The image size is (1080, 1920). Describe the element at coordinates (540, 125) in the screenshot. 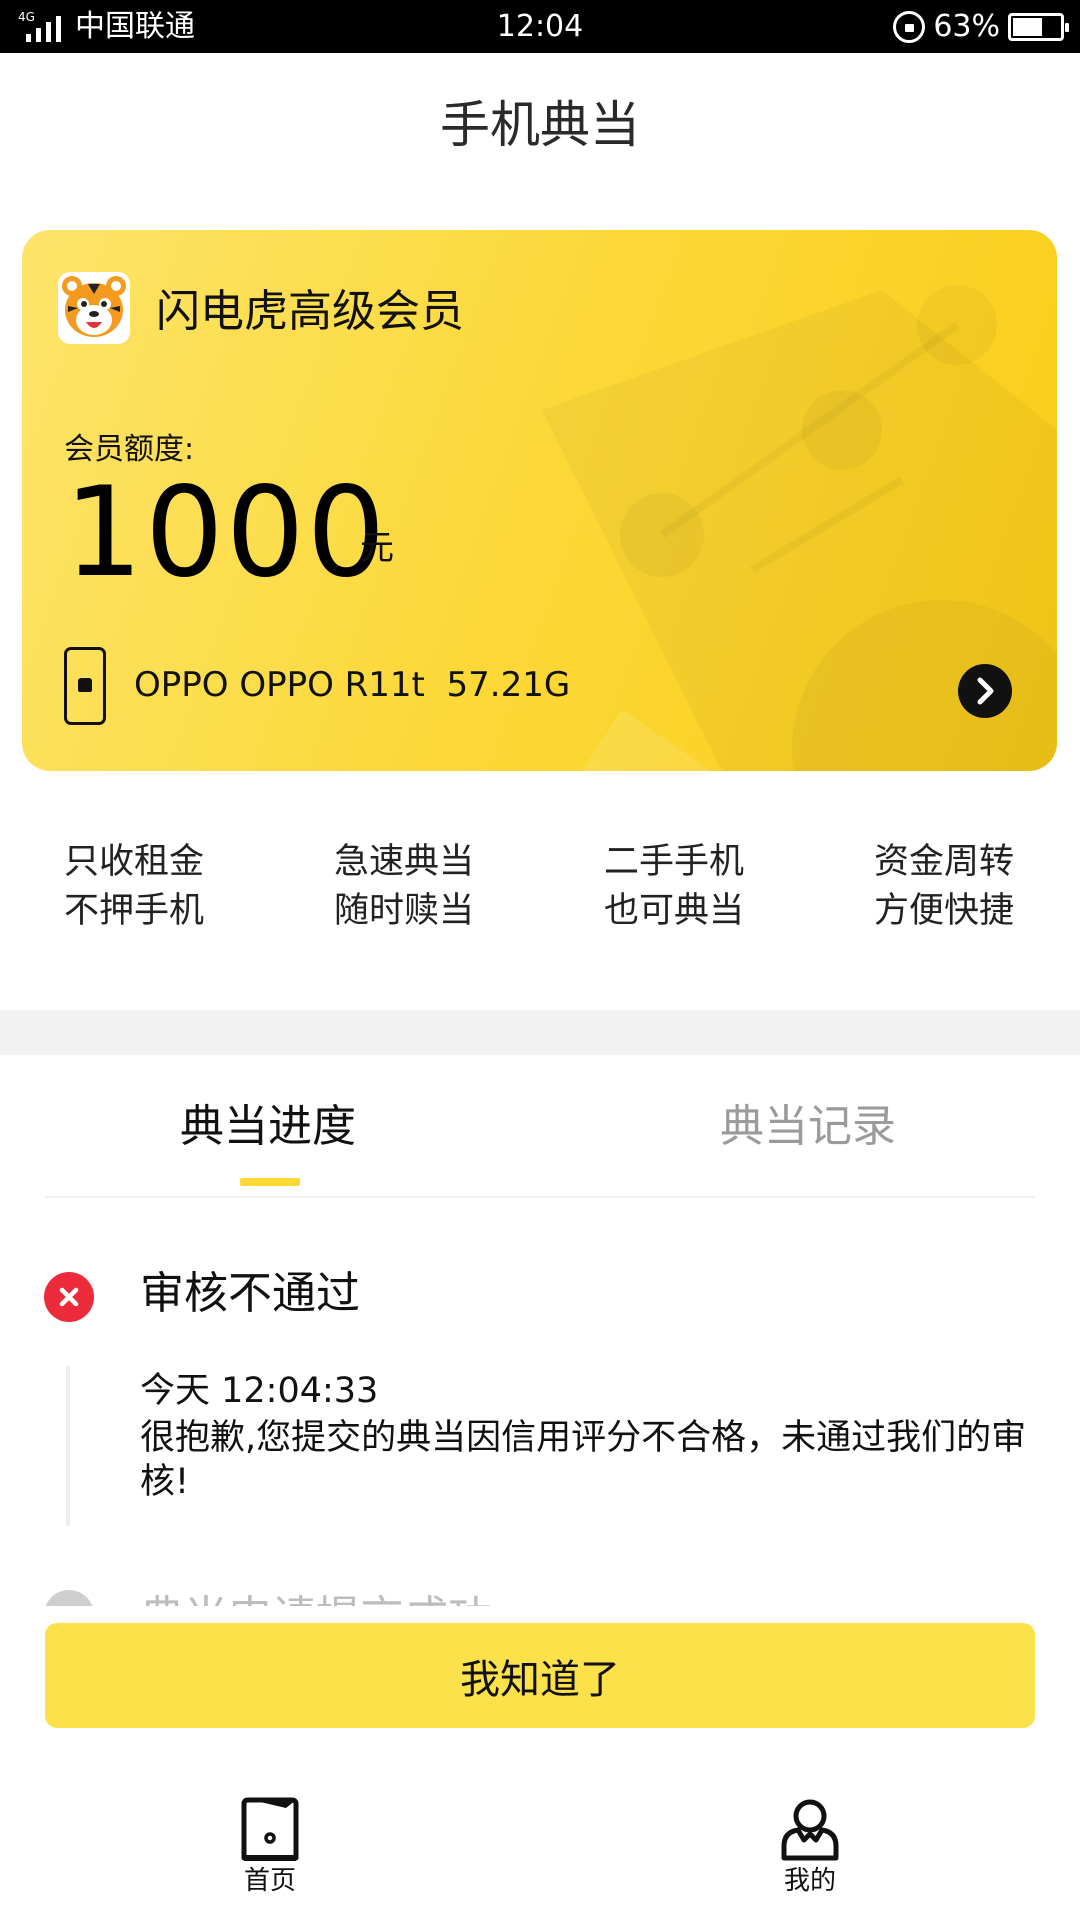

I see `page-title: 手机典当` at that location.